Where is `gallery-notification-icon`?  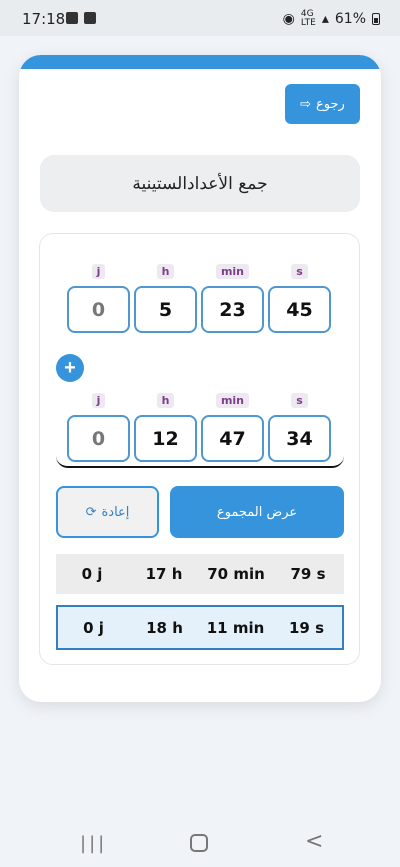 gallery-notification-icon is located at coordinates (72, 18).